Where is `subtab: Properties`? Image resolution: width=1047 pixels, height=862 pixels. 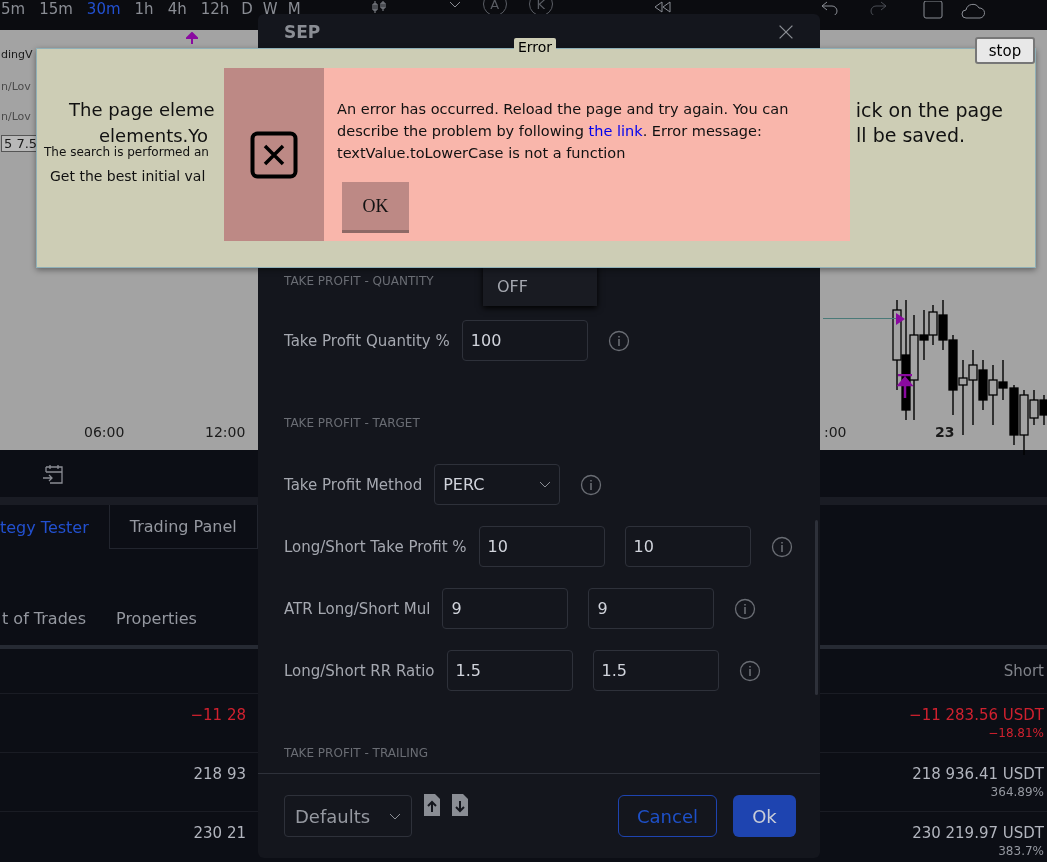 subtab: Properties is located at coordinates (156, 625).